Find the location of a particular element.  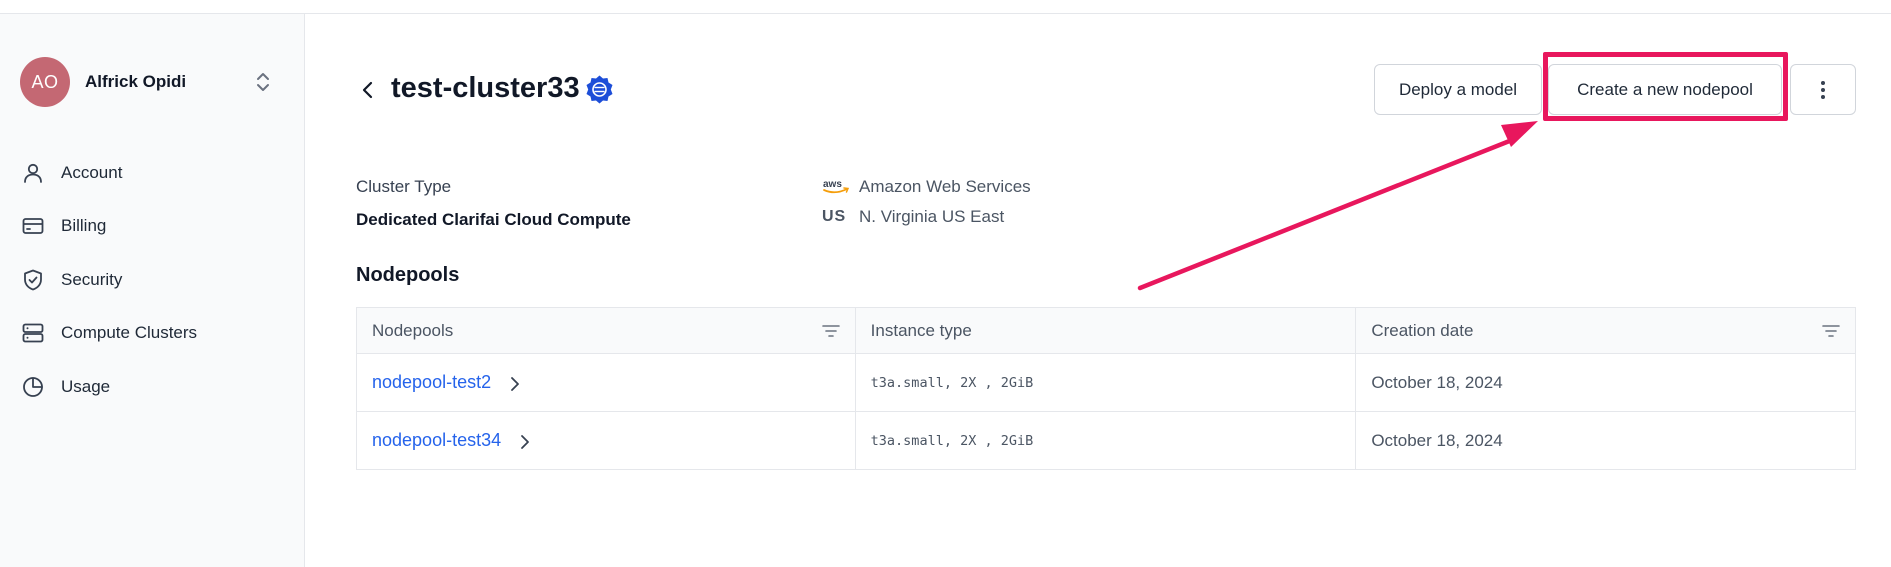

aws-logo-text: aws is located at coordinates (832, 184).